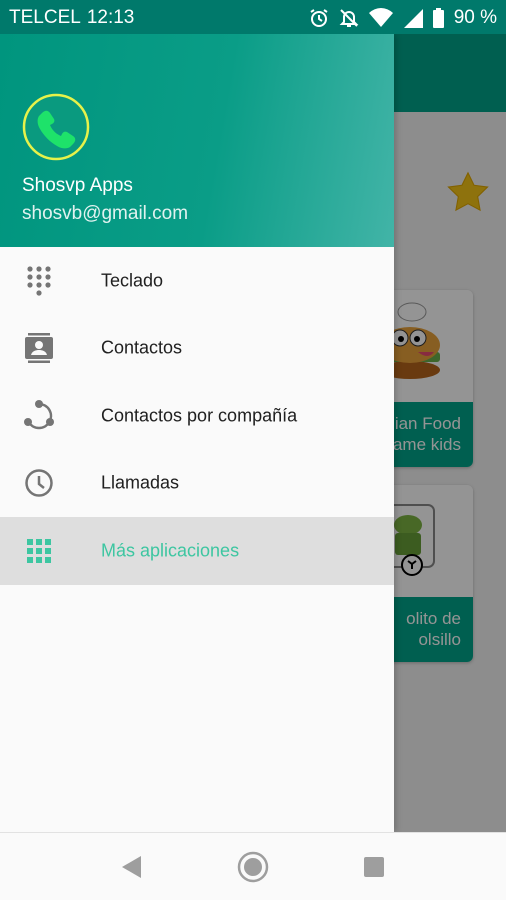  Describe the element at coordinates (39, 281) in the screenshot. I see `dialpad-icon` at that location.